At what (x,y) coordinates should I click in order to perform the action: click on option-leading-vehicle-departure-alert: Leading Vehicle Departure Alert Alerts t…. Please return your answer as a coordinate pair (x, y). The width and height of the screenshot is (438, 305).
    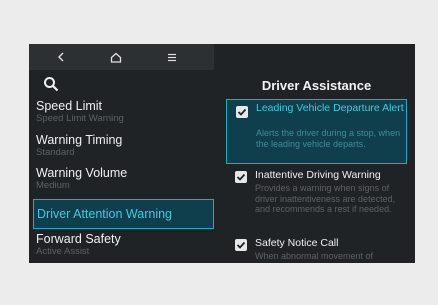
    Looking at the image, I should click on (316, 131).